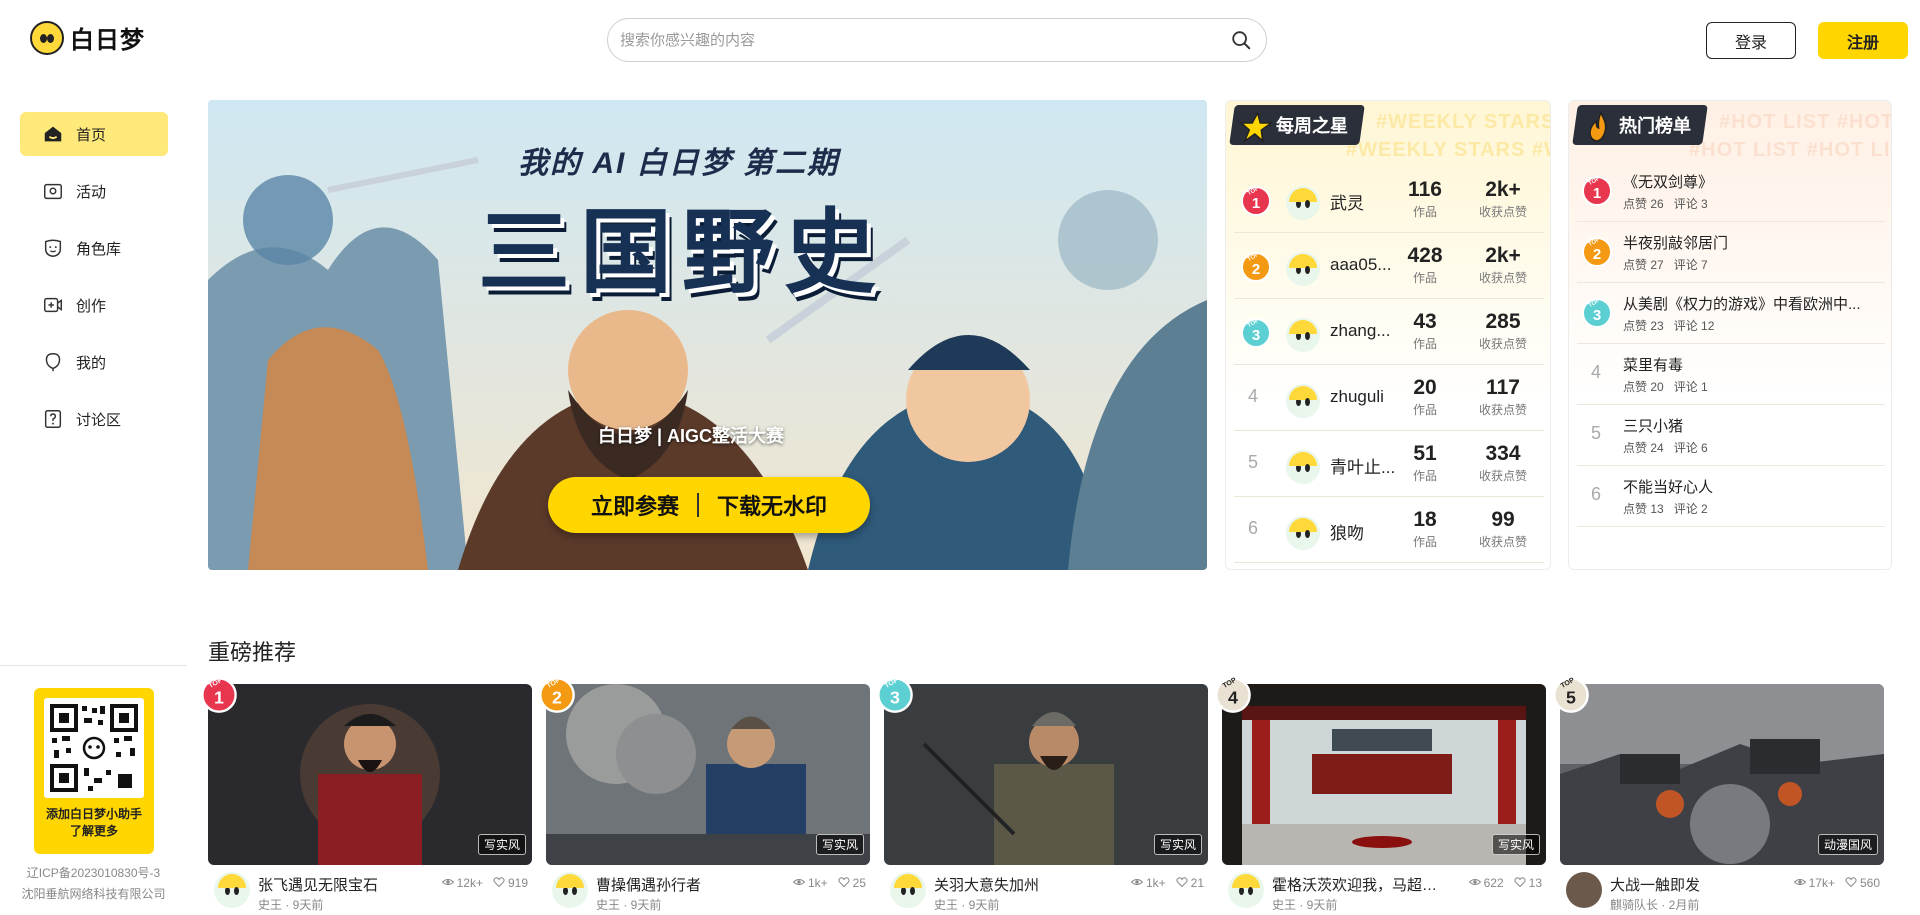 This screenshot has width=1920, height=915. What do you see at coordinates (93, 873) in the screenshot?
I see `icp-number: 辽ICP备2023010830号-3` at bounding box center [93, 873].